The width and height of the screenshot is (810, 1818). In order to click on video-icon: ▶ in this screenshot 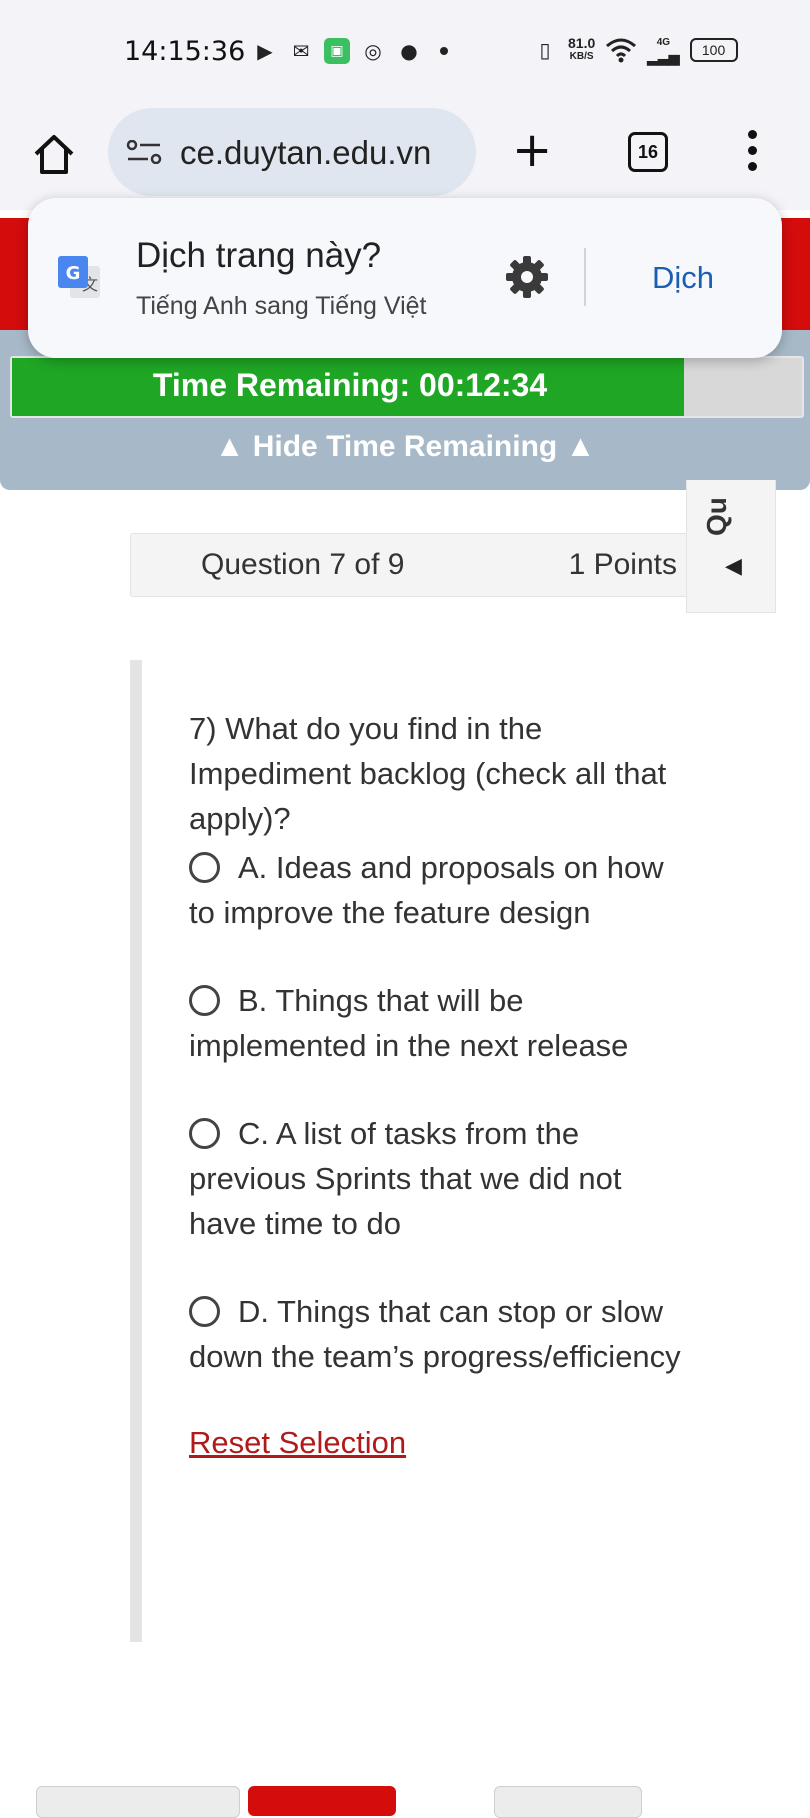, I will do `click(265, 51)`.